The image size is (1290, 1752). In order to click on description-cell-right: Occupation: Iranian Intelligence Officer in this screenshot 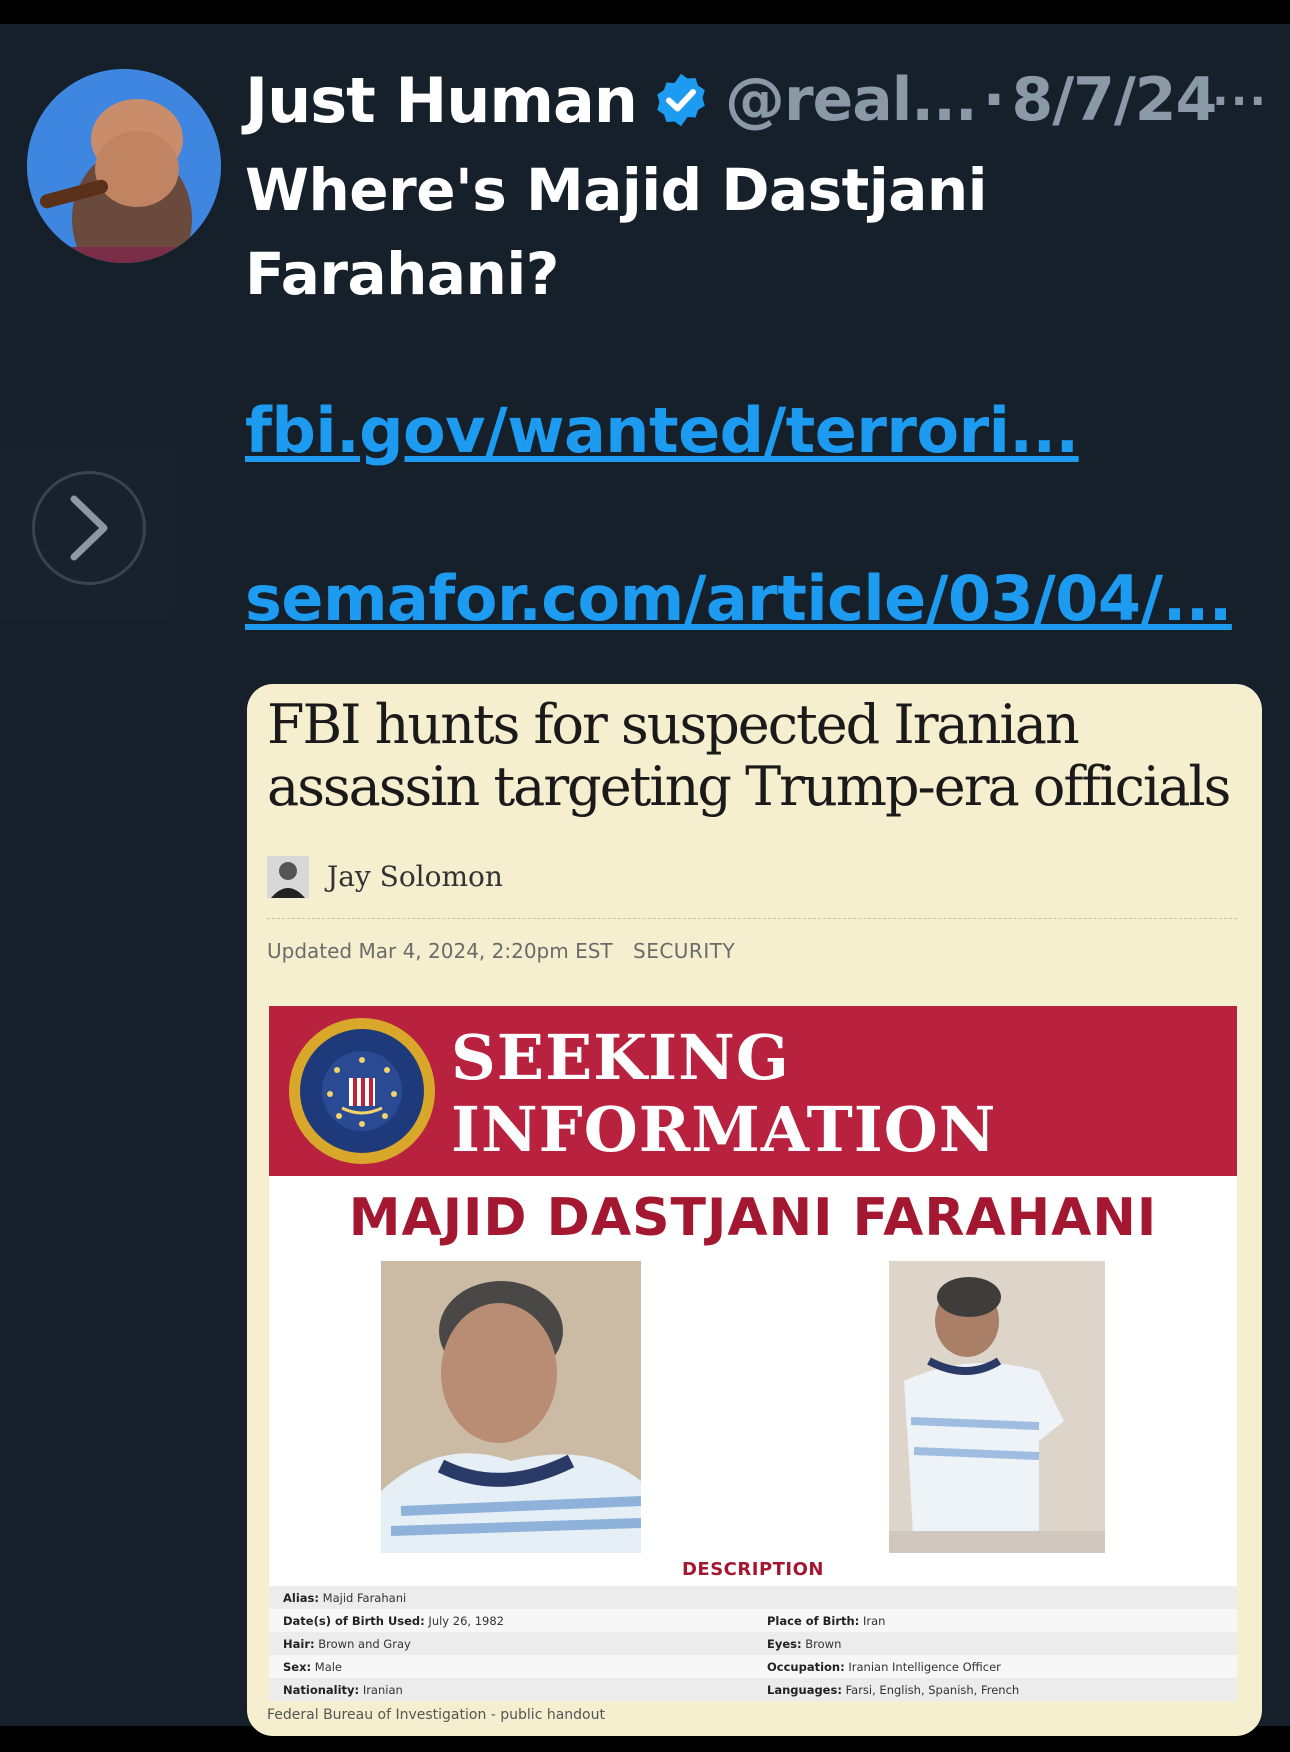, I will do `click(995, 1667)`.